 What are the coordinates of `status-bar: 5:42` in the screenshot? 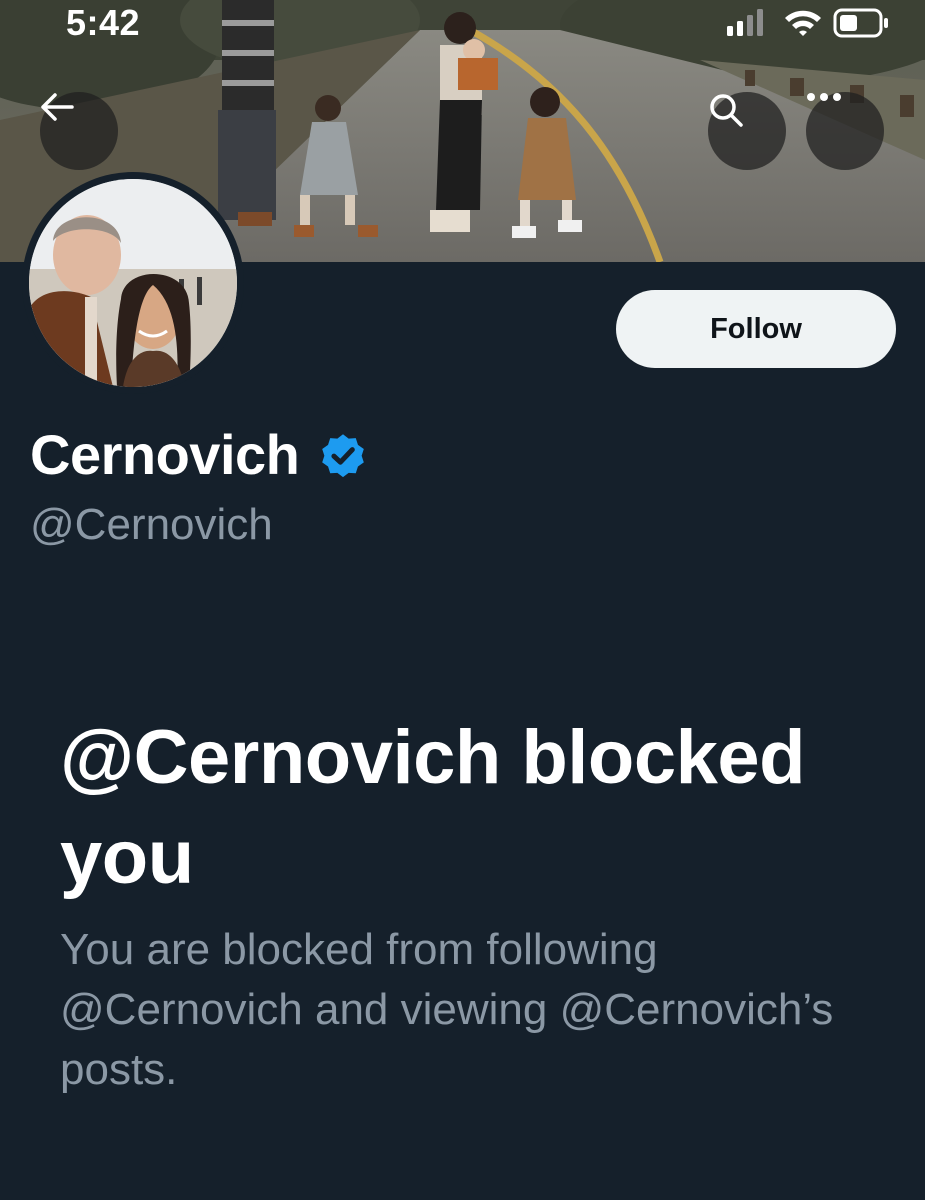 It's located at (462, 26).